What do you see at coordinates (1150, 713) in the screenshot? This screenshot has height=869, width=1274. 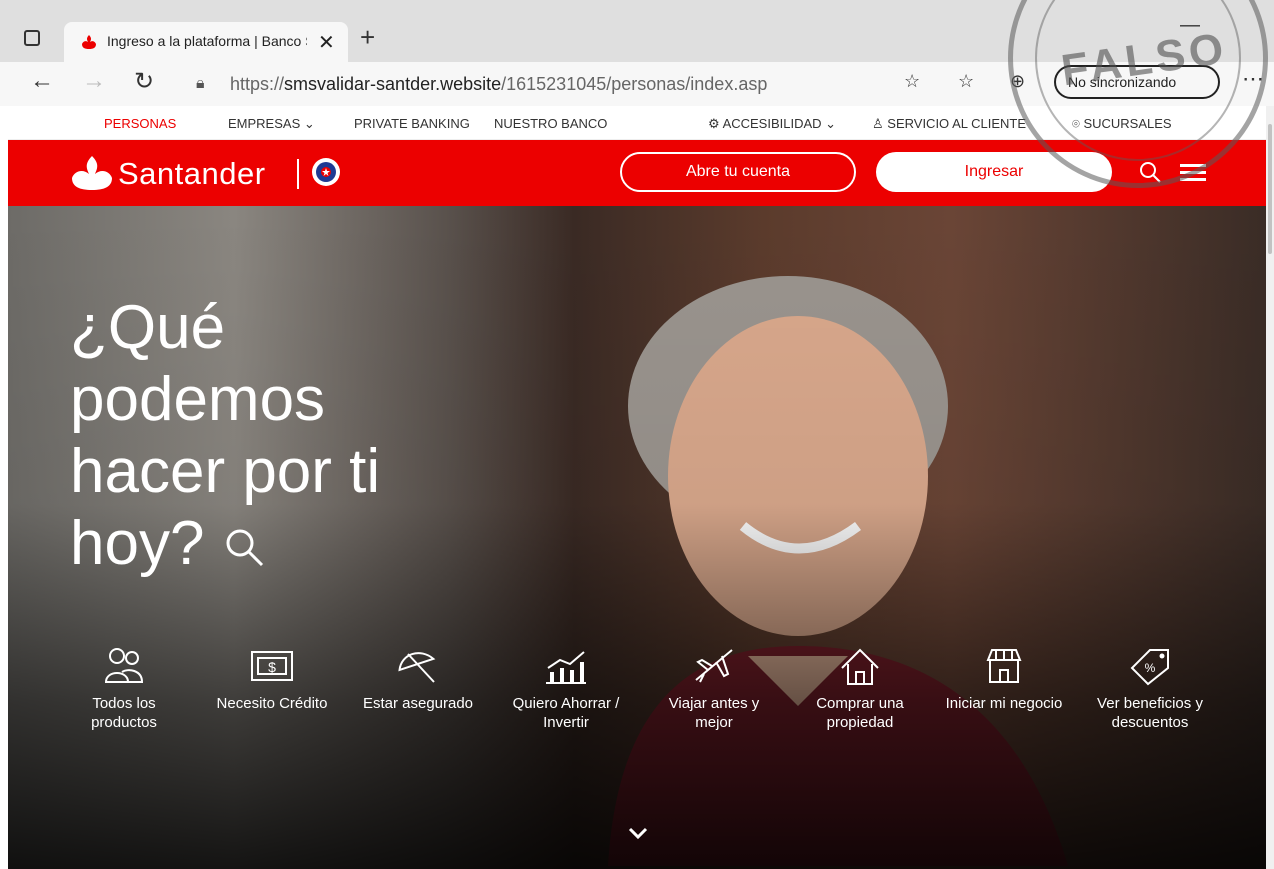 I see `product-label: Ver beneficios y descuentos` at bounding box center [1150, 713].